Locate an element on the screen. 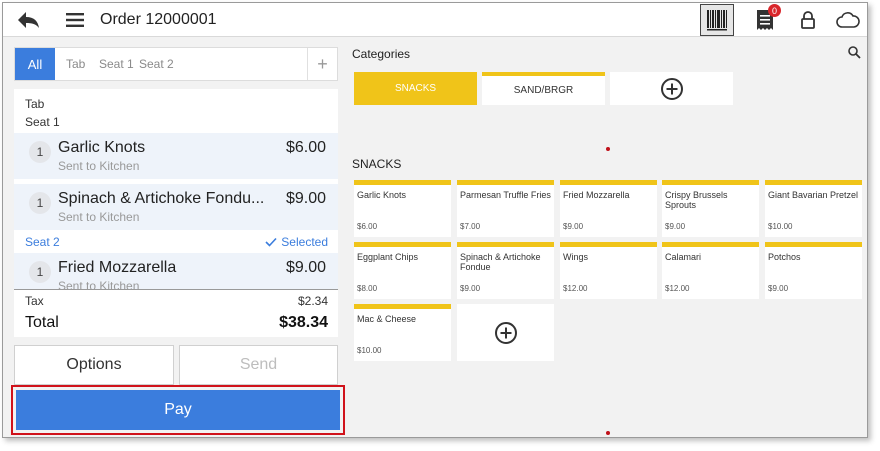 This screenshot has height=451, width=880. menu-item-tile: Fried Mozzarella $9.00 is located at coordinates (608, 208).